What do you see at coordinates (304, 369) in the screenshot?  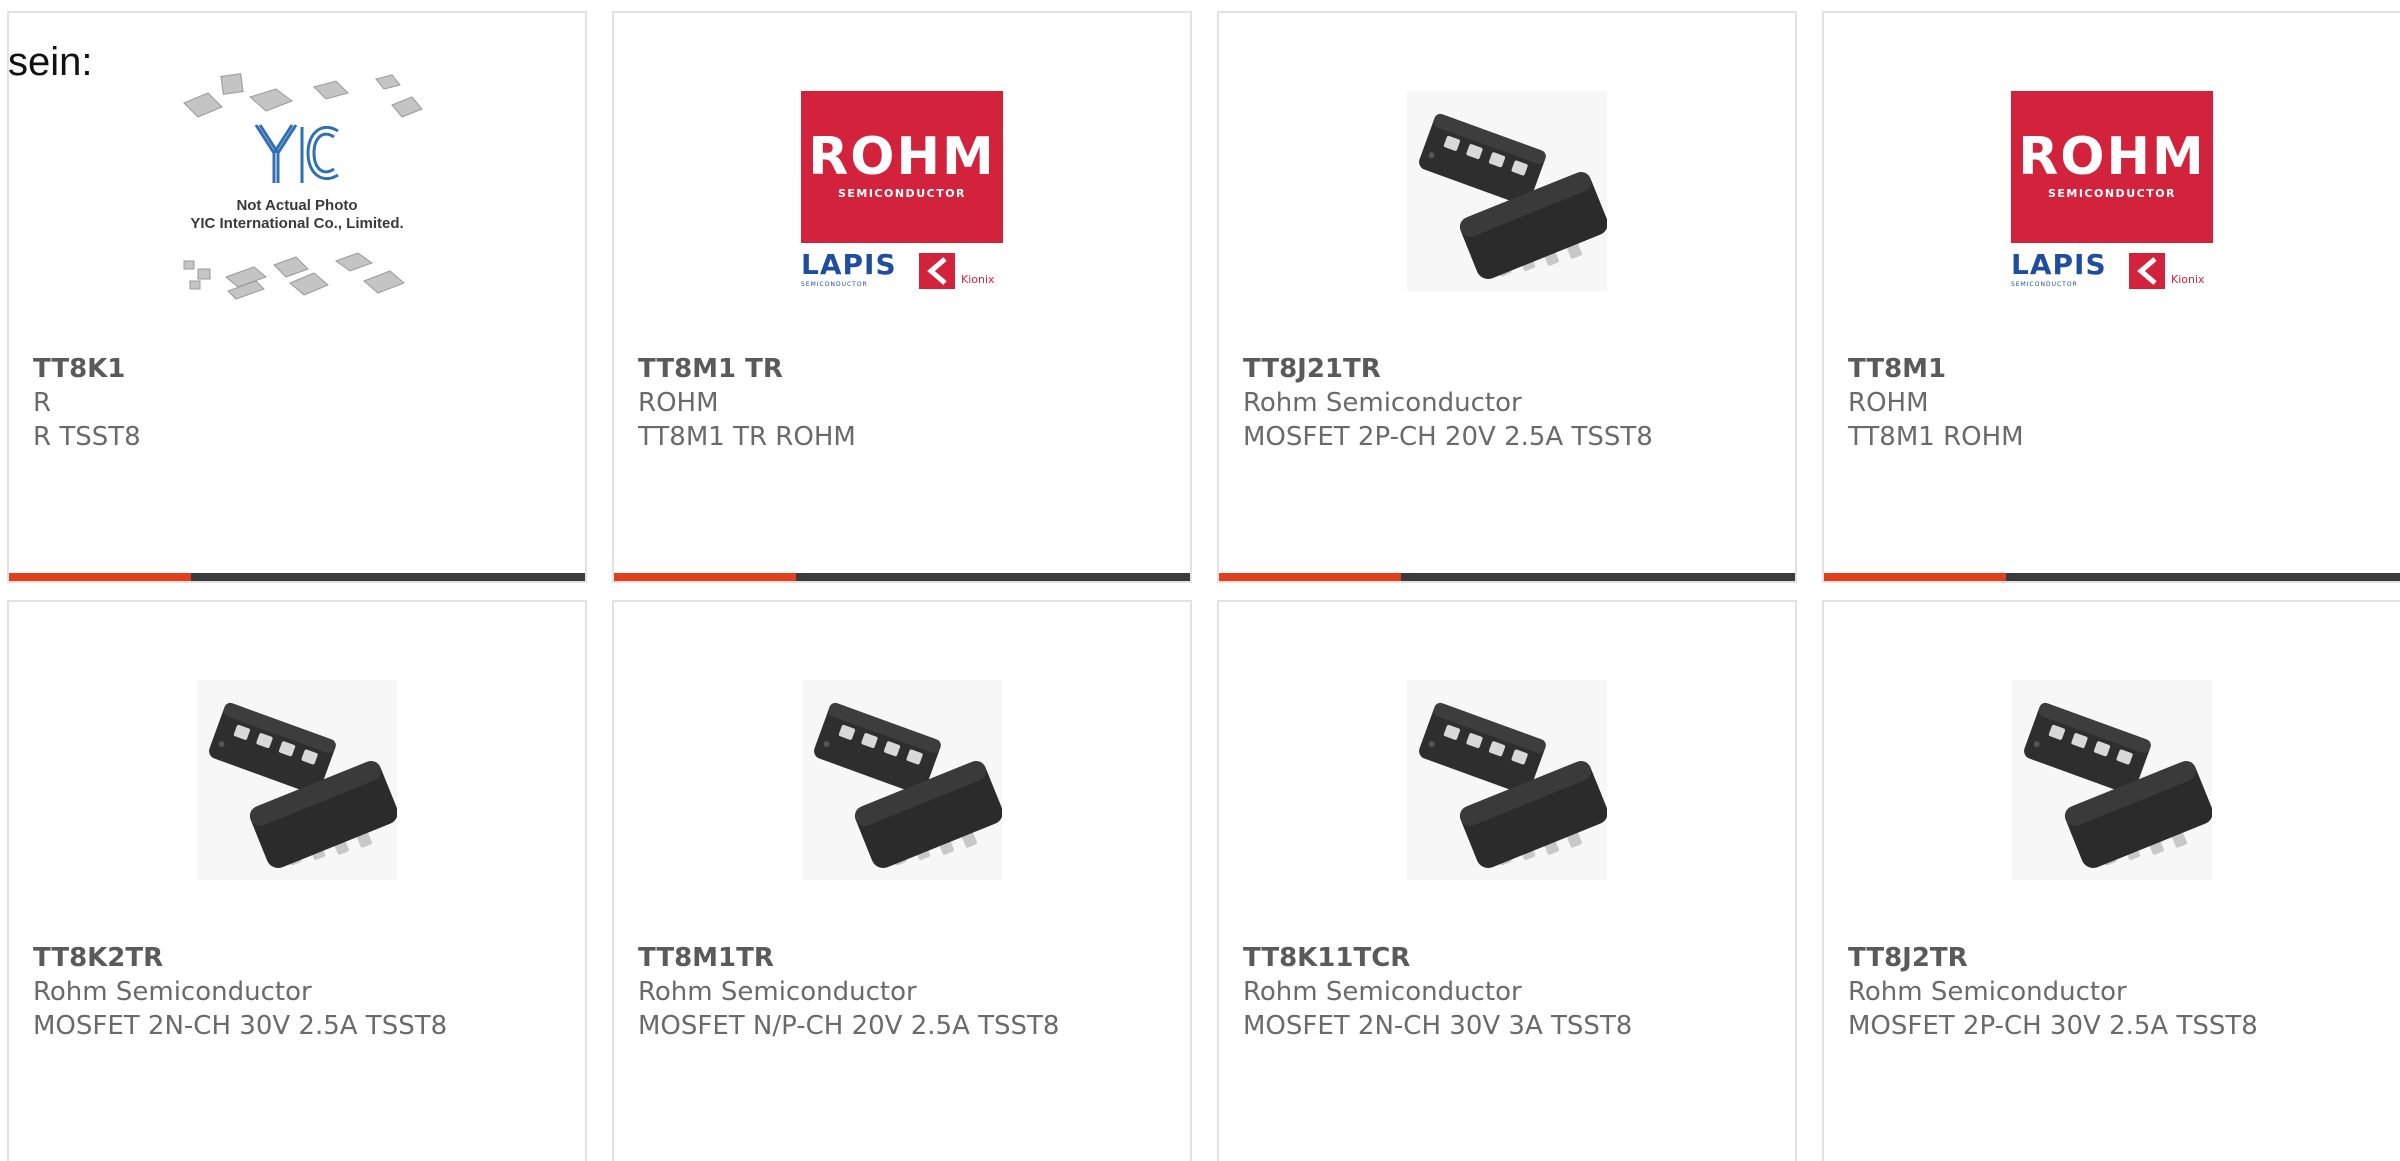 I see `part-number: TT8K1` at bounding box center [304, 369].